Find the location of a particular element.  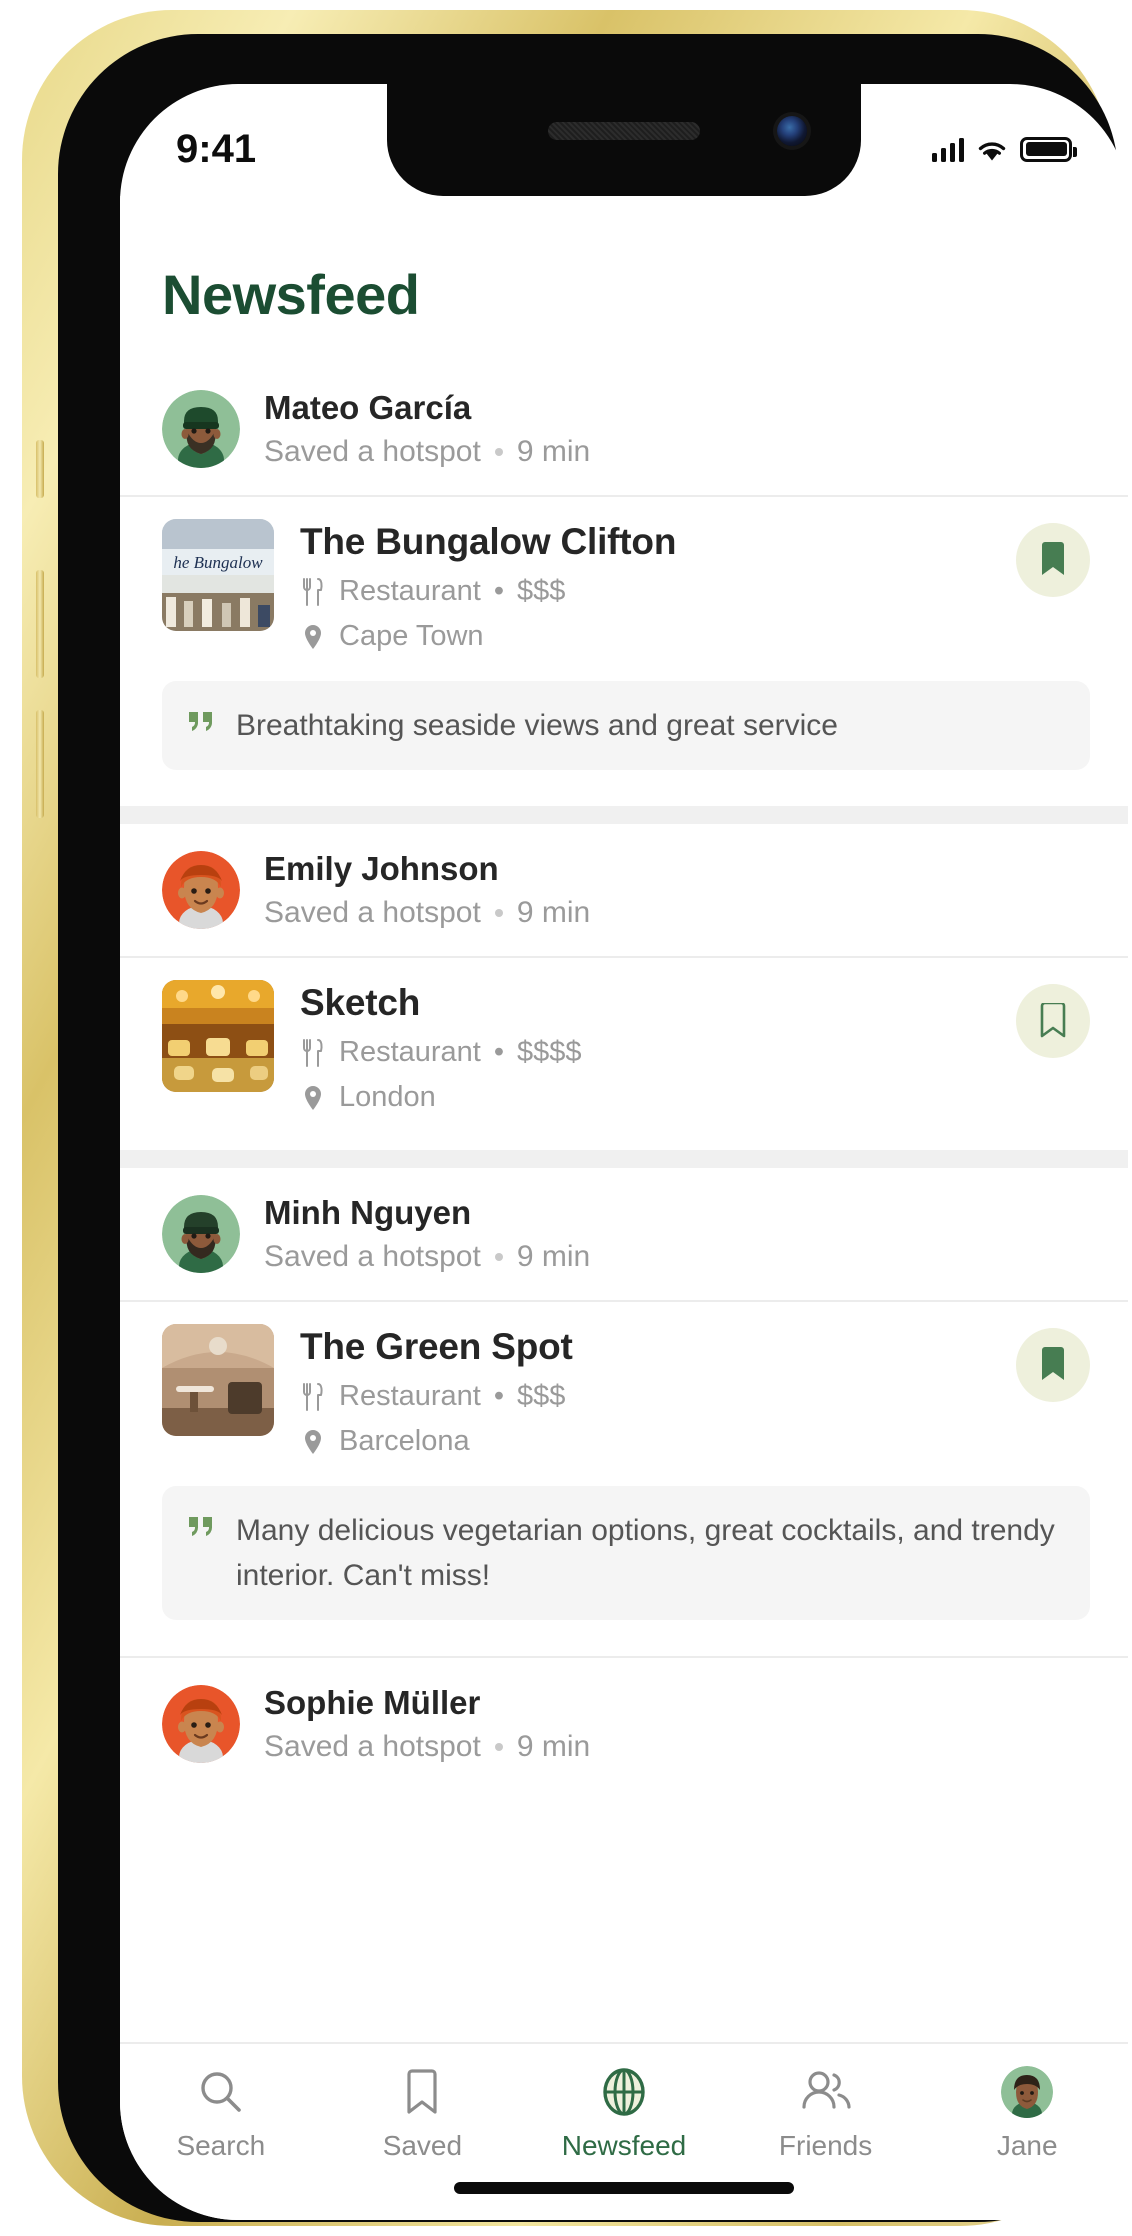

feed-user-row: Emily Johnson Saved a hotspot 9 min is located at coordinates (624, 890).